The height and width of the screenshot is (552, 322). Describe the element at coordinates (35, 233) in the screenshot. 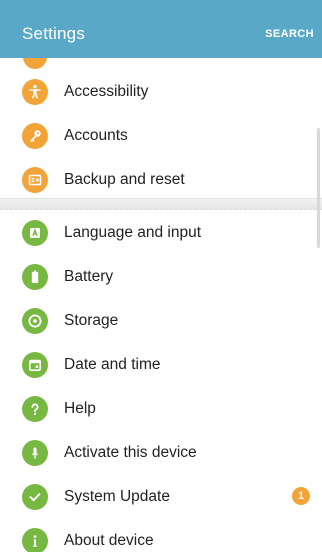

I see `language-icon` at that location.